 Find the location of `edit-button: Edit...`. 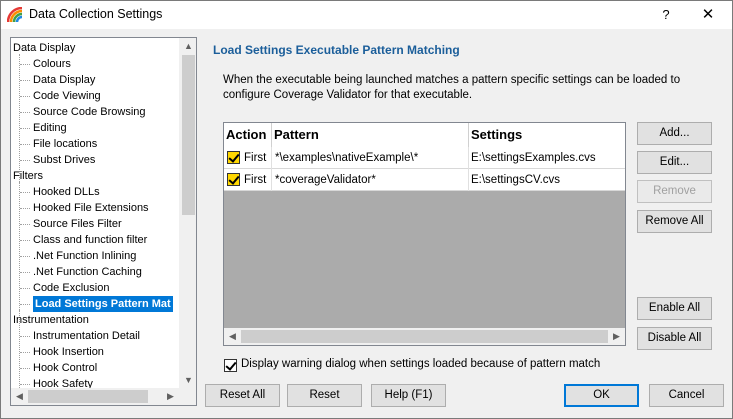

edit-button: Edit... is located at coordinates (674, 162).